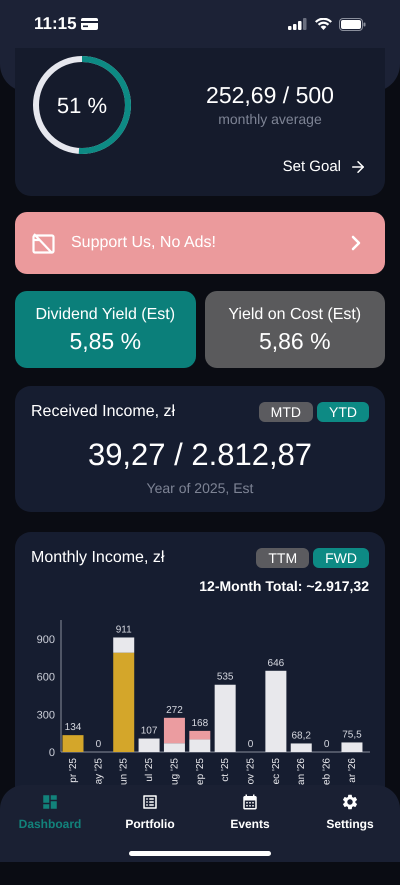  I want to click on yield-label: Dividend Yield (Est), so click(105, 314).